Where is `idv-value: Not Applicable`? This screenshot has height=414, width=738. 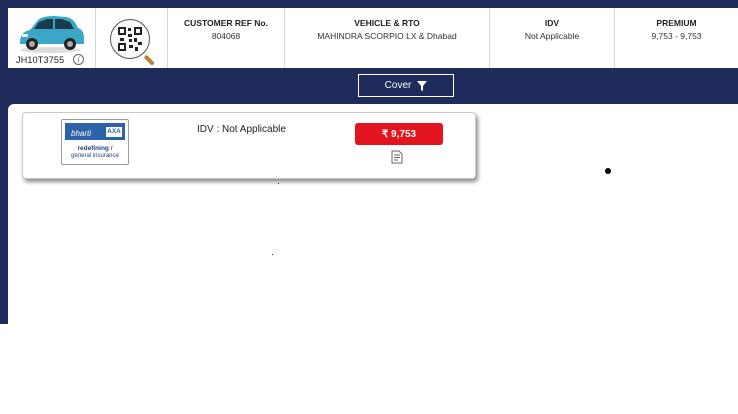 idv-value: Not Applicable is located at coordinates (552, 36).